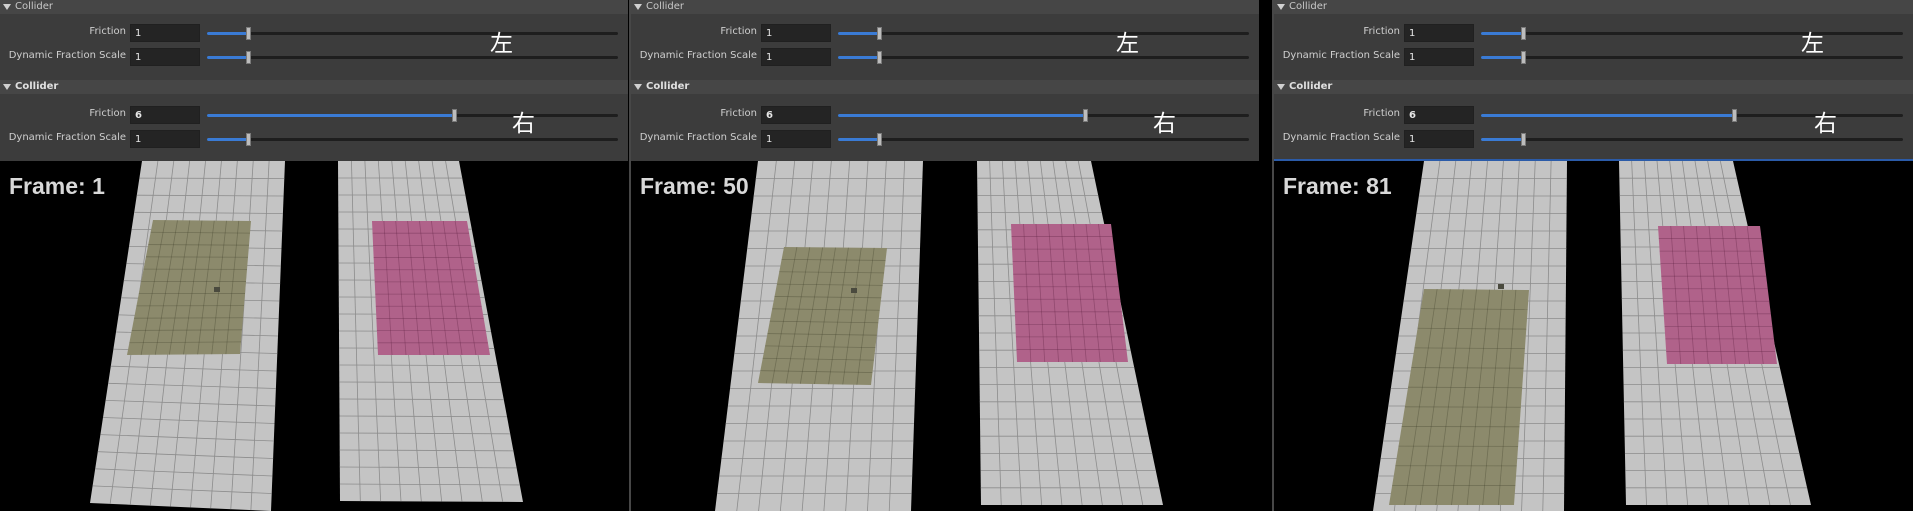  Describe the element at coordinates (694, 186) in the screenshot. I see `frame-counter: Frame: 50` at that location.